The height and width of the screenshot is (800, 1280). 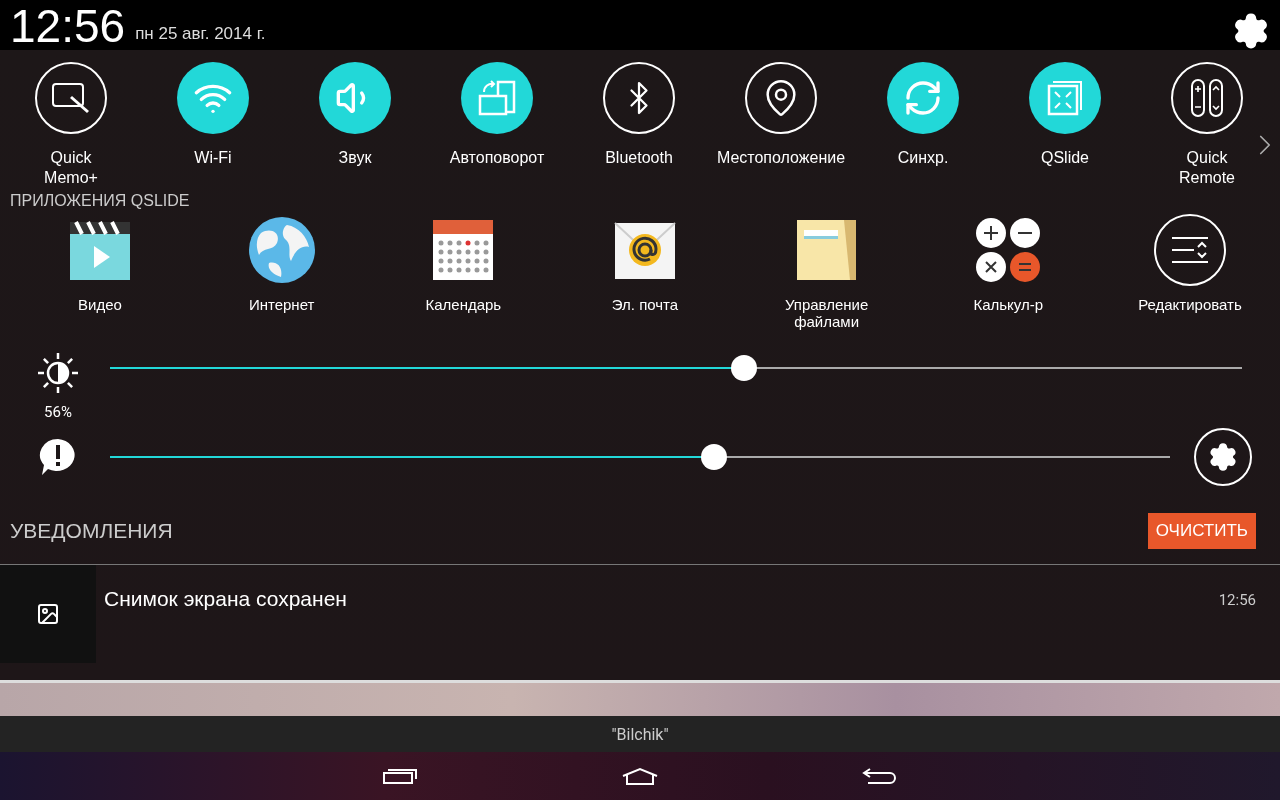 I want to click on app-label: Календарь, so click(x=463, y=304).